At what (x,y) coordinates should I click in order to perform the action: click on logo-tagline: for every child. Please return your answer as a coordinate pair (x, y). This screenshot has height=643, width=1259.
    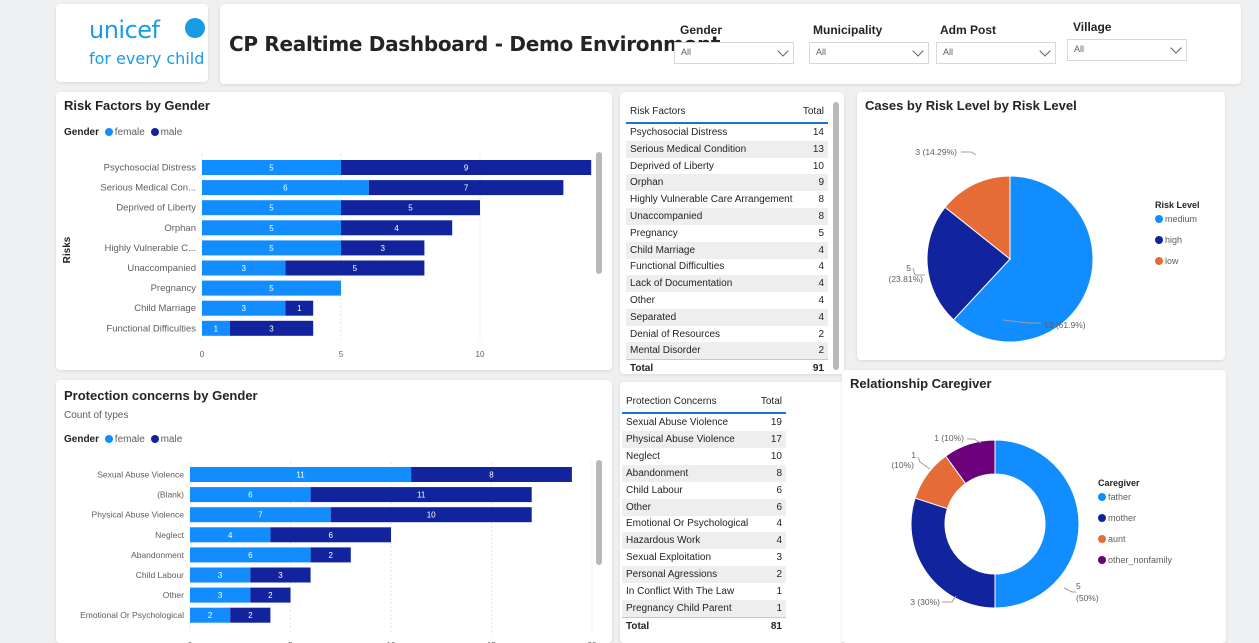
    Looking at the image, I should click on (147, 58).